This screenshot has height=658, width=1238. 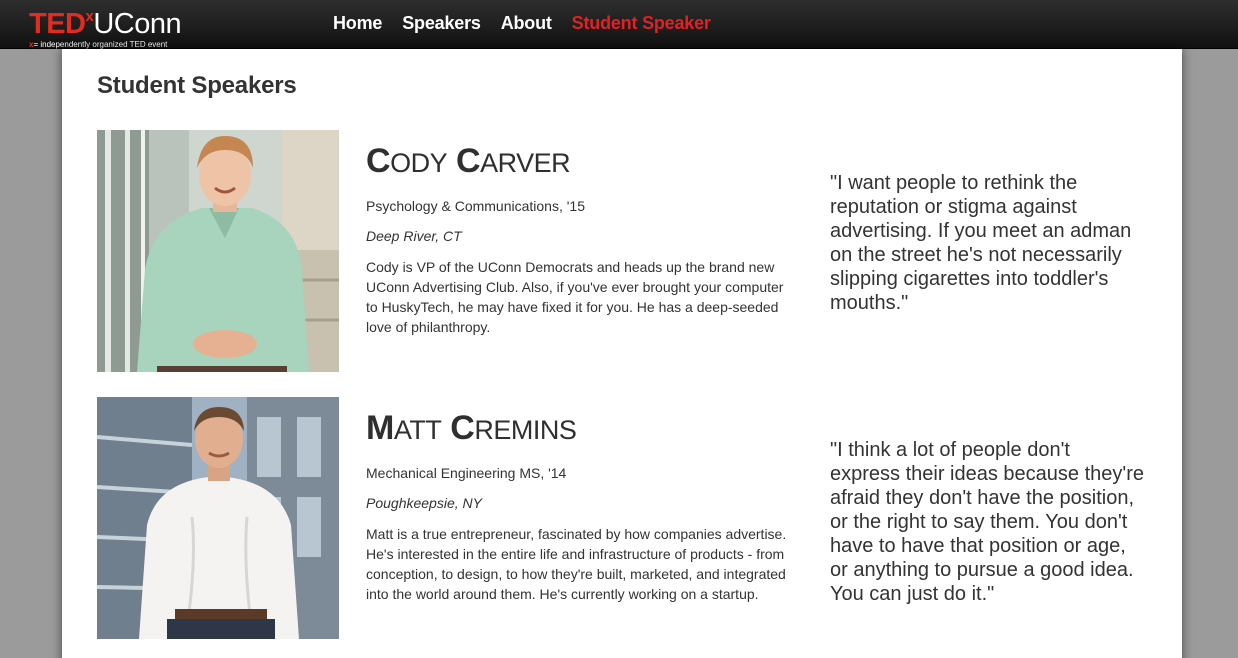 I want to click on logo-tagline-row: x= independently organized TED event, so click(x=124, y=44).